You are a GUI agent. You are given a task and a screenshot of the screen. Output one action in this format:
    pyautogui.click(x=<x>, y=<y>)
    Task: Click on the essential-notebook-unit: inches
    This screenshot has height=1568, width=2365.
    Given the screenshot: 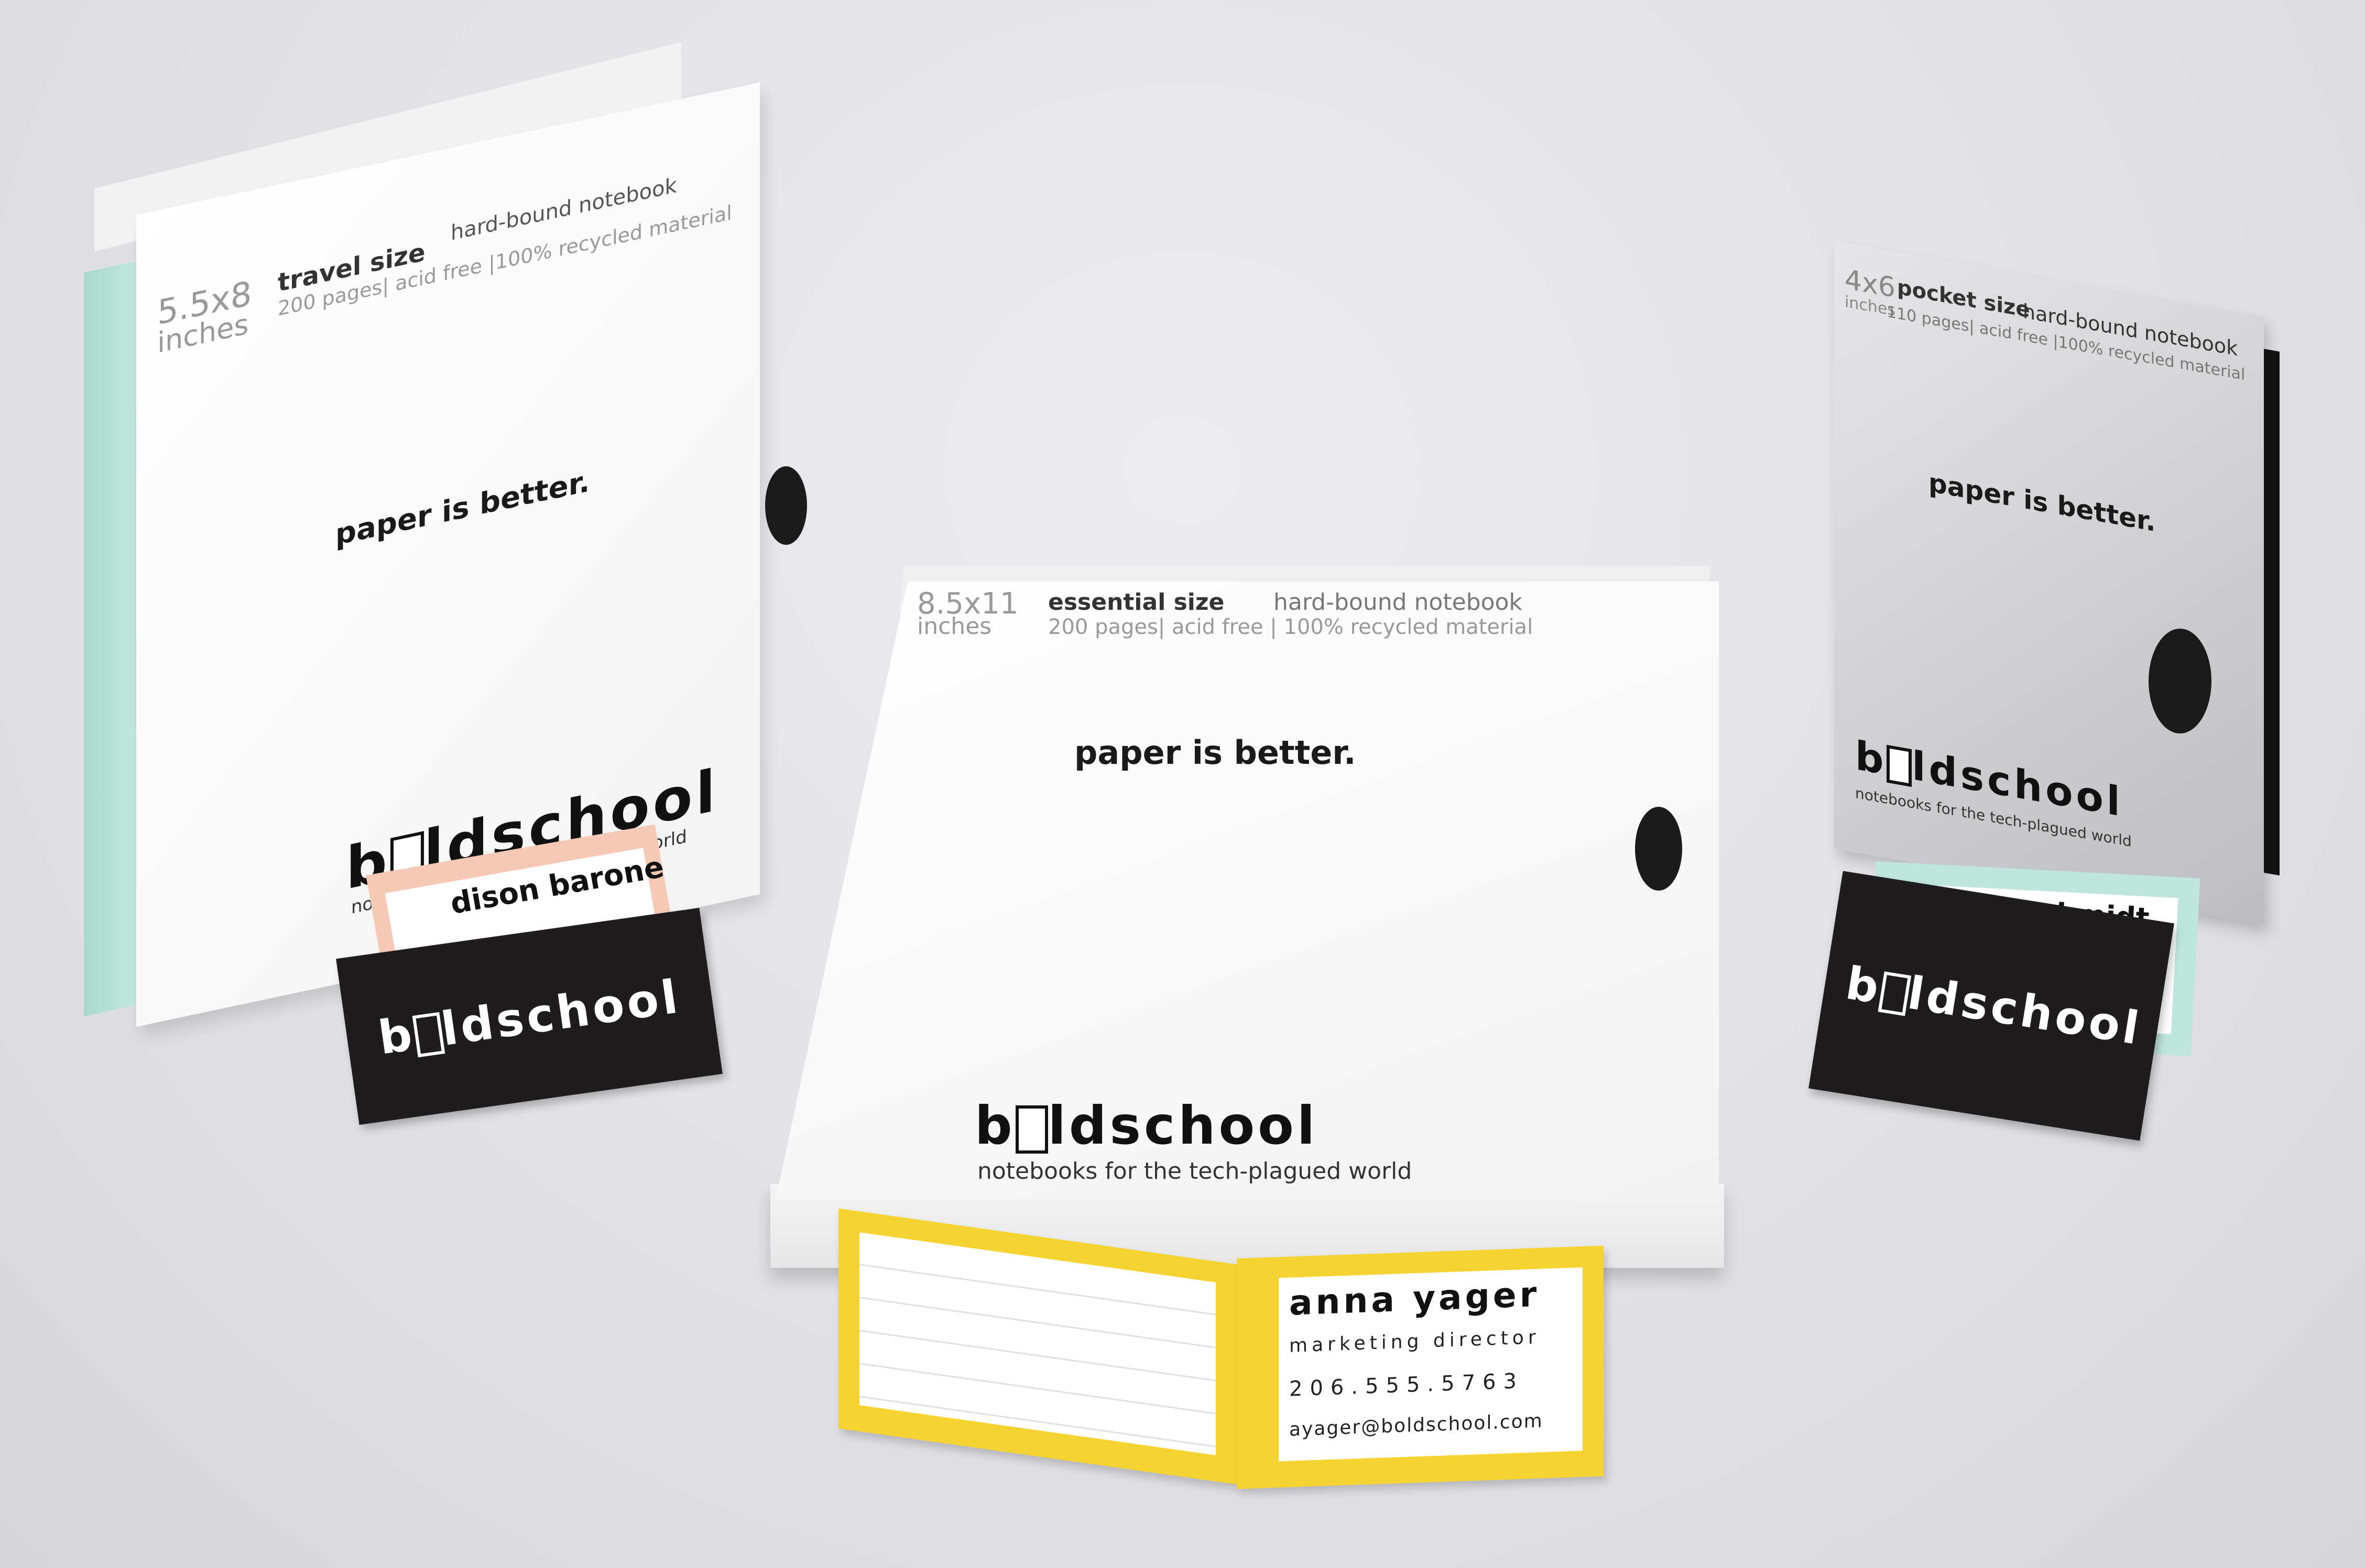 What is the action you would take?
    pyautogui.click(x=955, y=627)
    